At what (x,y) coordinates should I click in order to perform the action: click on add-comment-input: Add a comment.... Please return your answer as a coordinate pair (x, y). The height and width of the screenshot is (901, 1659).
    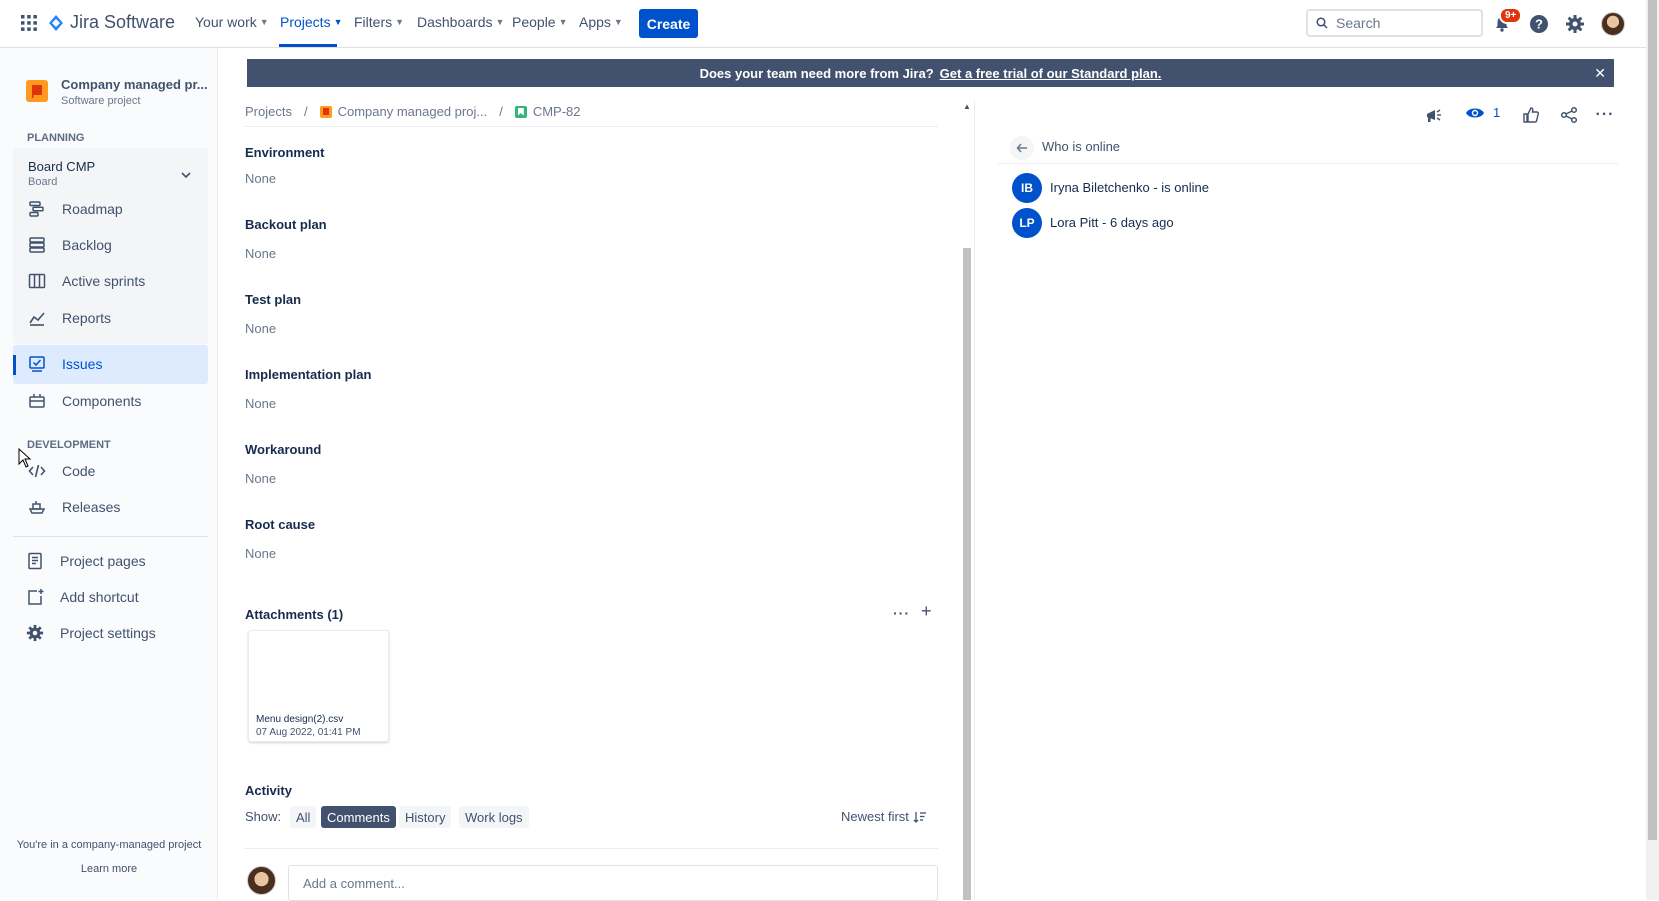
    Looking at the image, I should click on (613, 883).